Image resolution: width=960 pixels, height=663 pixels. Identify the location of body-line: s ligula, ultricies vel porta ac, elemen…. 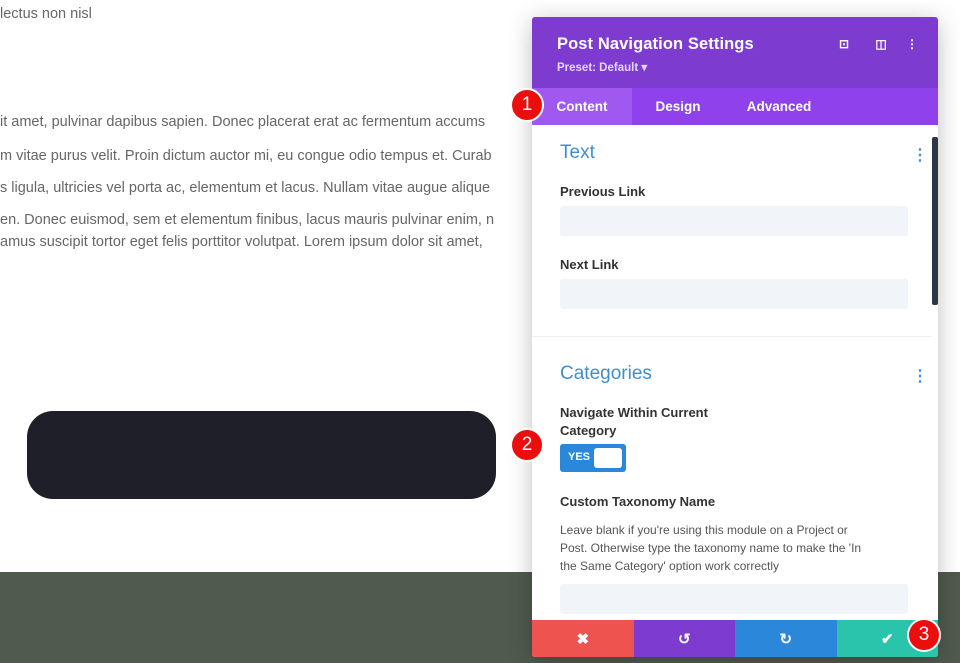
(245, 188).